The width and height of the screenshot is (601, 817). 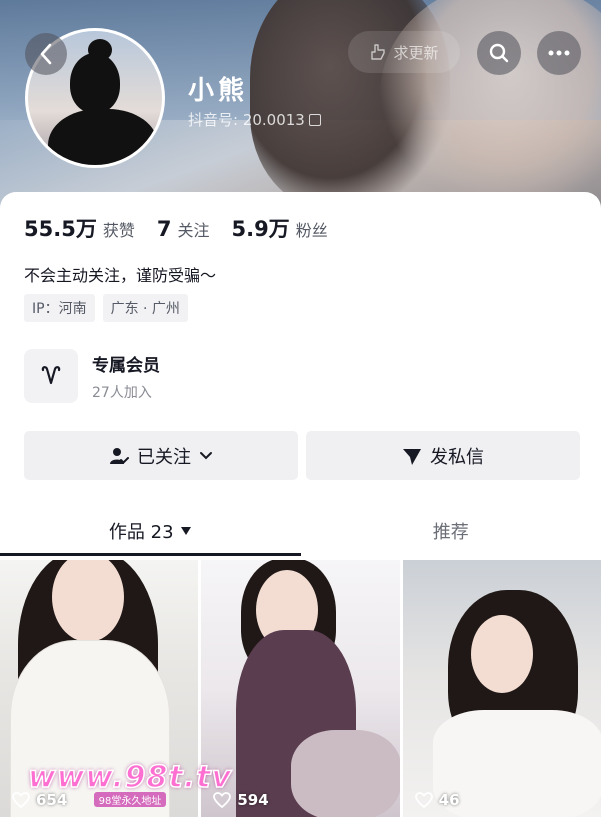 I want to click on send-message-label: 发私信, so click(x=457, y=457).